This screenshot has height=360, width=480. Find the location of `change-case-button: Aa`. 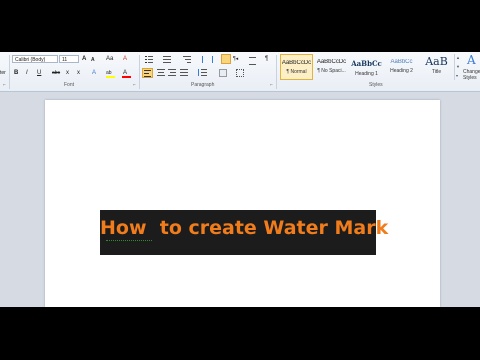

change-case-button: Aa is located at coordinates (109, 59).